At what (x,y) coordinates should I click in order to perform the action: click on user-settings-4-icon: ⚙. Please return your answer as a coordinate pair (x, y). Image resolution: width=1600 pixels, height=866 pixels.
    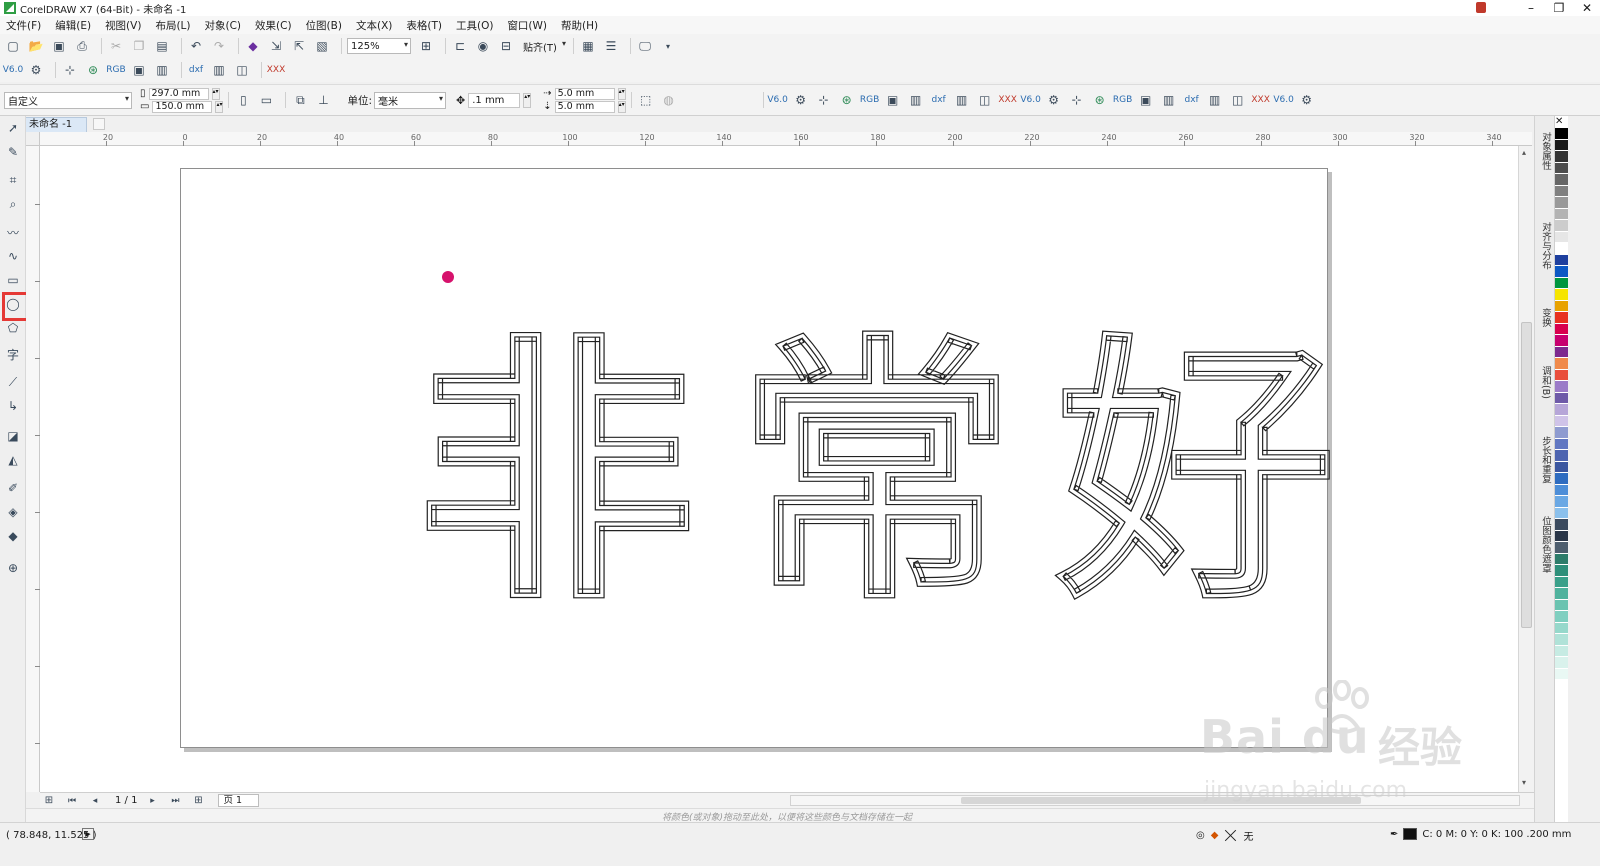
    Looking at the image, I should click on (1307, 100).